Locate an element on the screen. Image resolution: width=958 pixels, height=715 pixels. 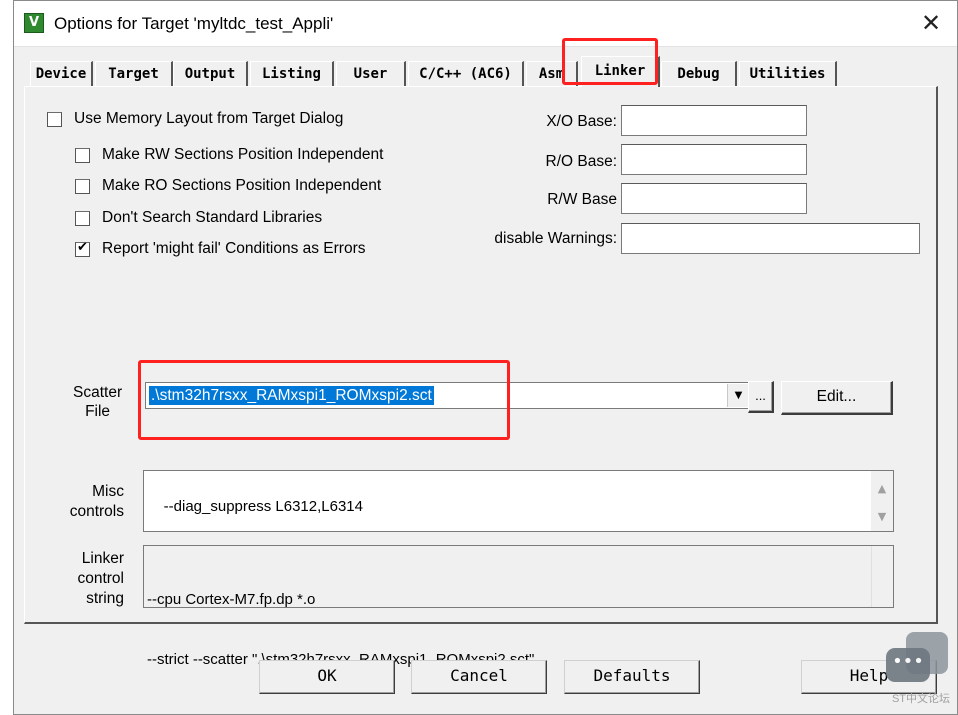
ro-base-label: R/O Base: is located at coordinates (581, 161).